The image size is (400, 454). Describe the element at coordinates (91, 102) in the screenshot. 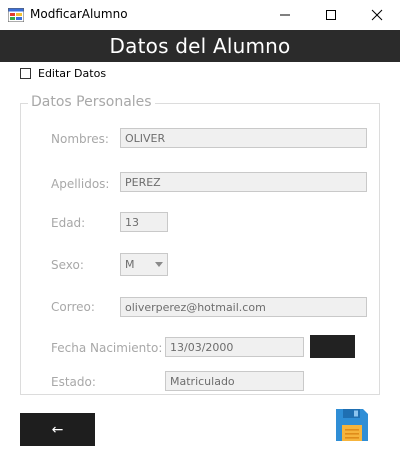

I see `personal-data-legend: Datos Personales` at that location.